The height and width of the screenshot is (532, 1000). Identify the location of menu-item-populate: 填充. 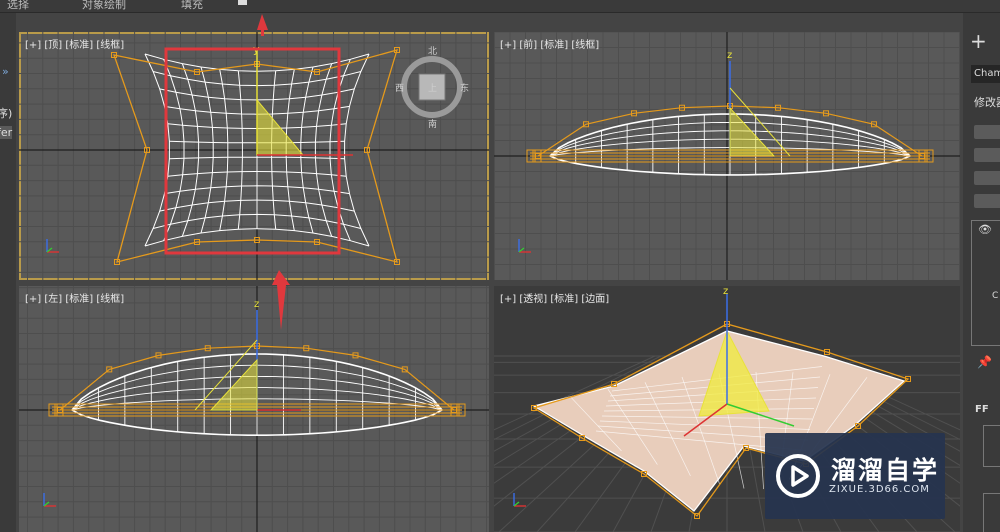
(192, 6).